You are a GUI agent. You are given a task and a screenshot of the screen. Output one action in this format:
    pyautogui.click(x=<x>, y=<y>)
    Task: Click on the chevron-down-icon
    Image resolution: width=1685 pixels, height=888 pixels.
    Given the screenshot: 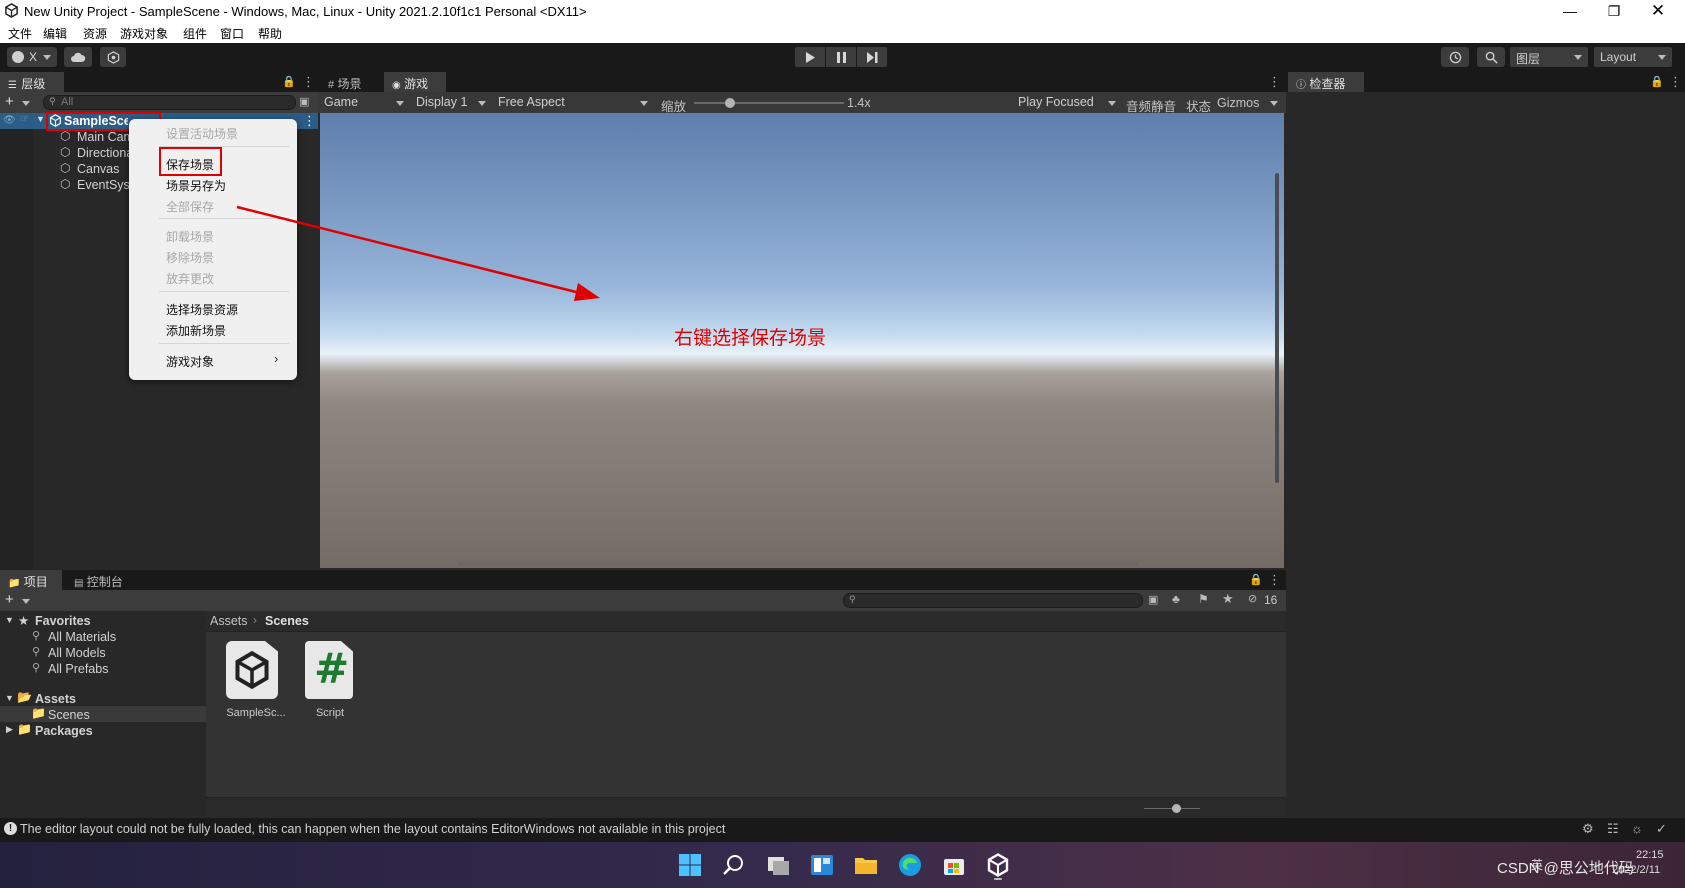 What is the action you would take?
    pyautogui.click(x=26, y=601)
    